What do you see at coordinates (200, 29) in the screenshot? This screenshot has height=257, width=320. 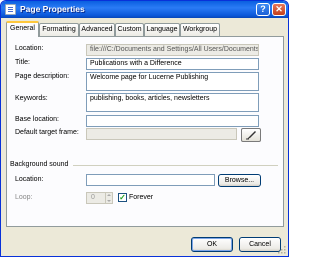 I see `tab-workgroup: Workgroup` at bounding box center [200, 29].